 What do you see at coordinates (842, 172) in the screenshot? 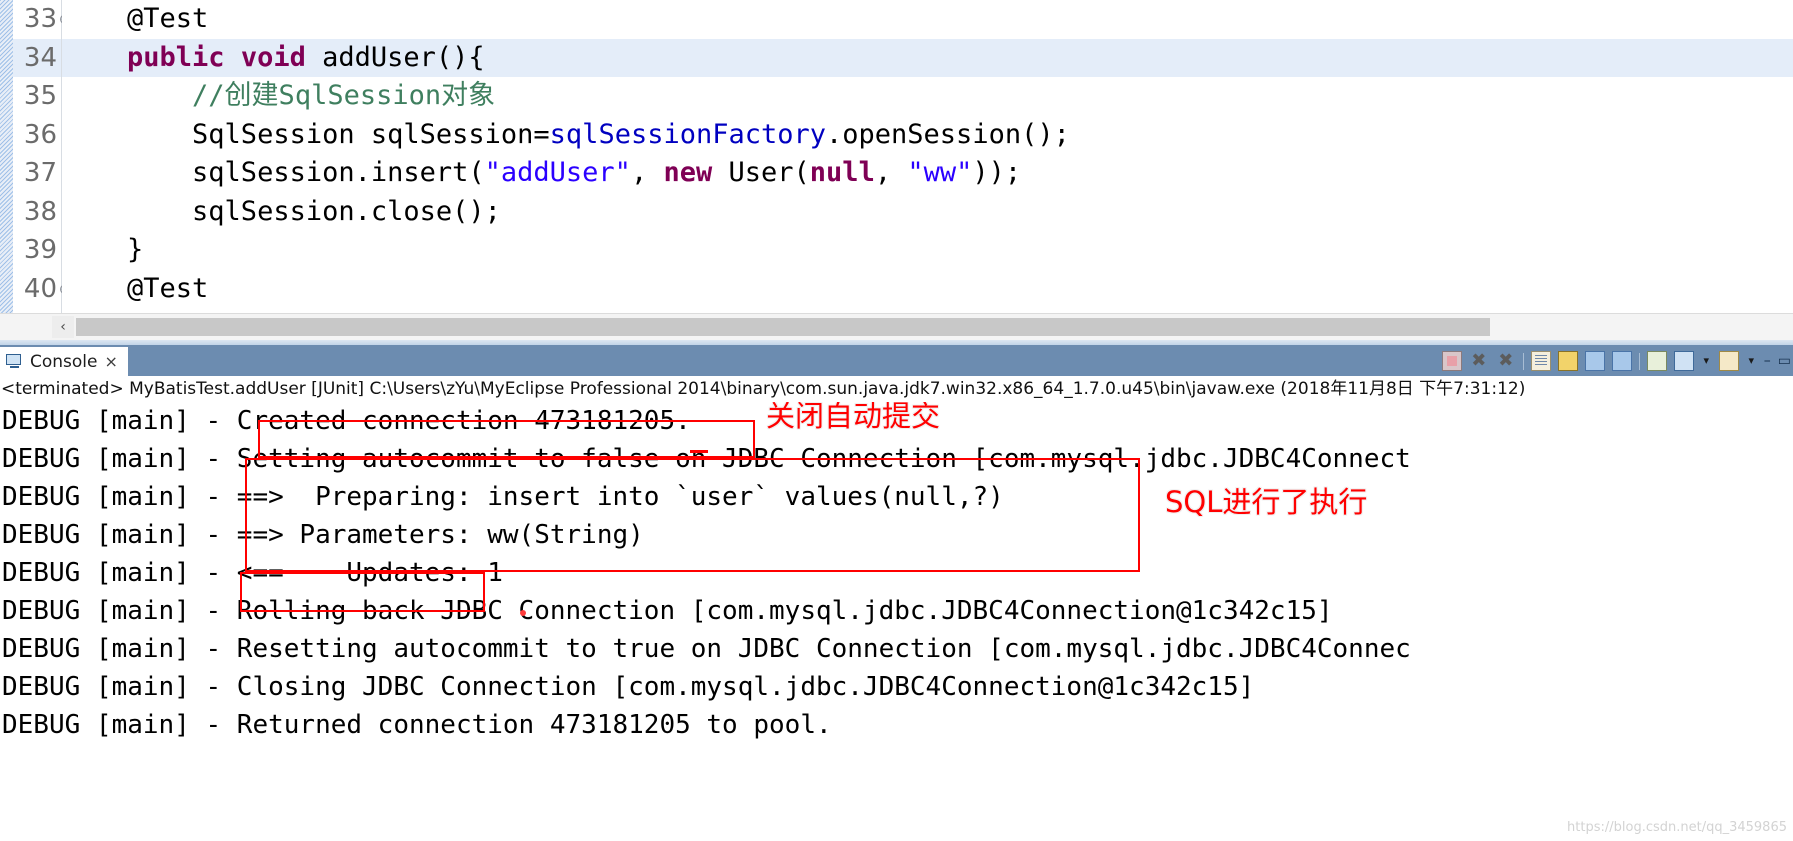
I see `code-token: null` at bounding box center [842, 172].